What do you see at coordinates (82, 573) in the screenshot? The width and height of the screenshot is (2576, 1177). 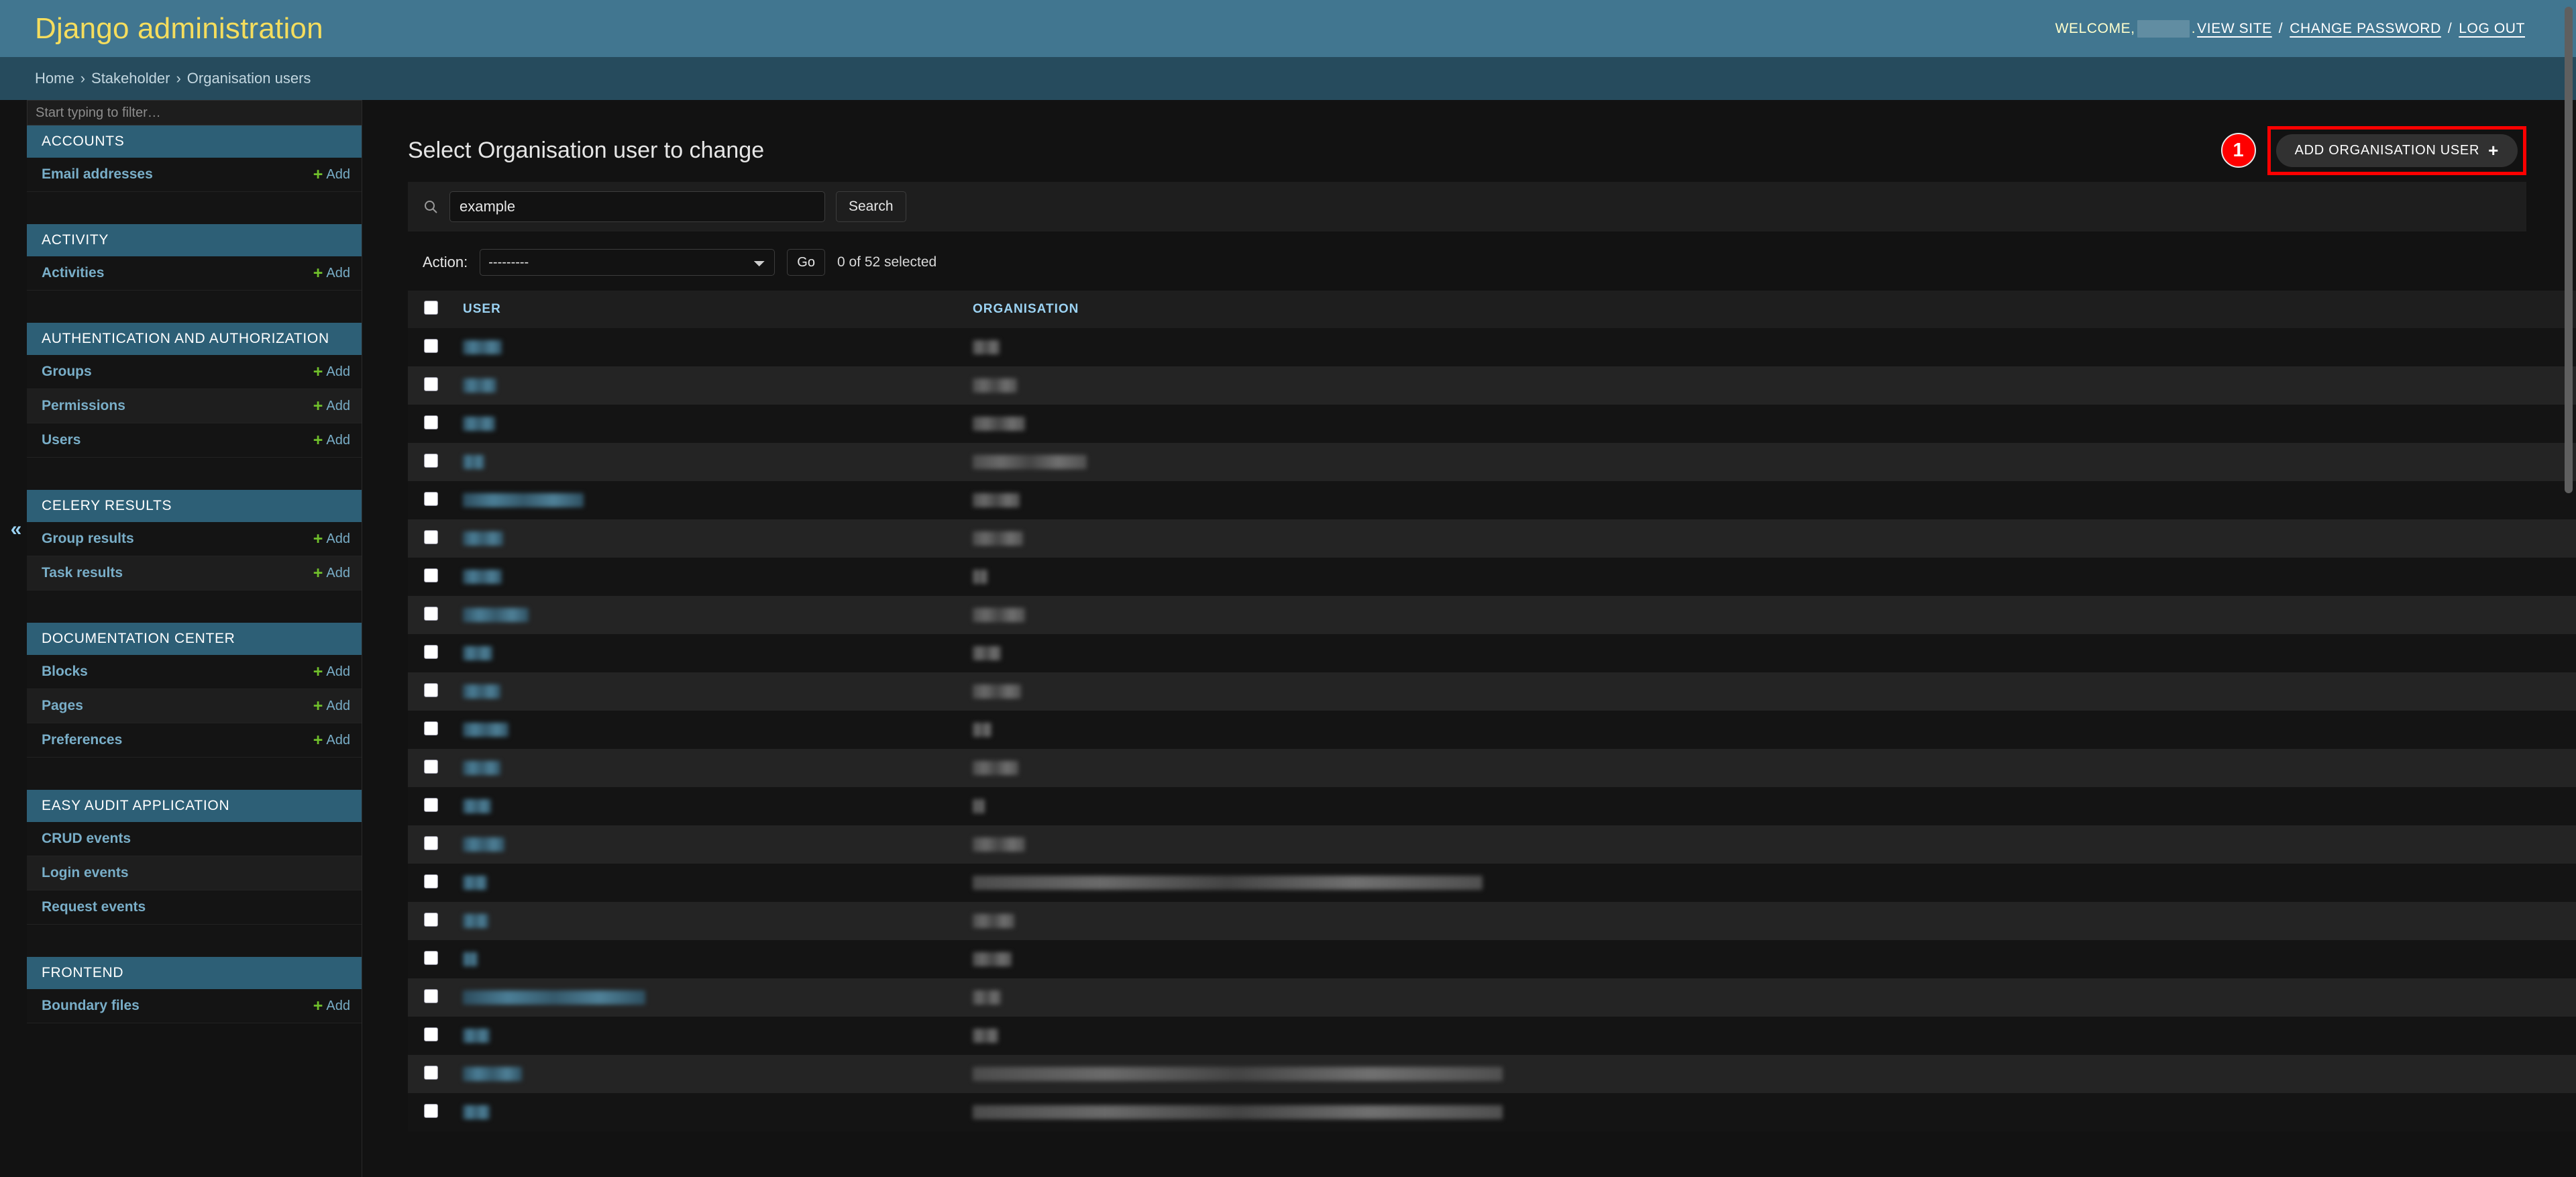 I see `sidebar-item-label: Task results` at bounding box center [82, 573].